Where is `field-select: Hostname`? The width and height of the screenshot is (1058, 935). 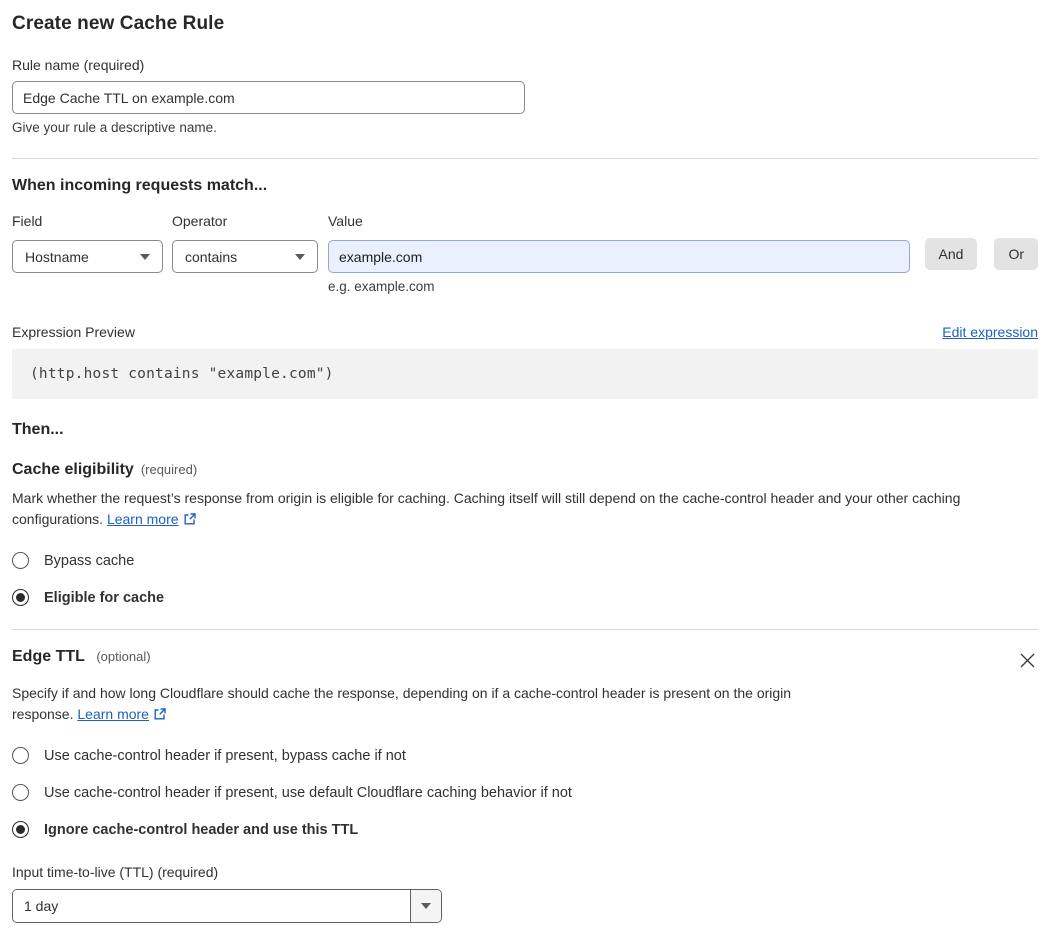 field-select: Hostname is located at coordinates (87, 256).